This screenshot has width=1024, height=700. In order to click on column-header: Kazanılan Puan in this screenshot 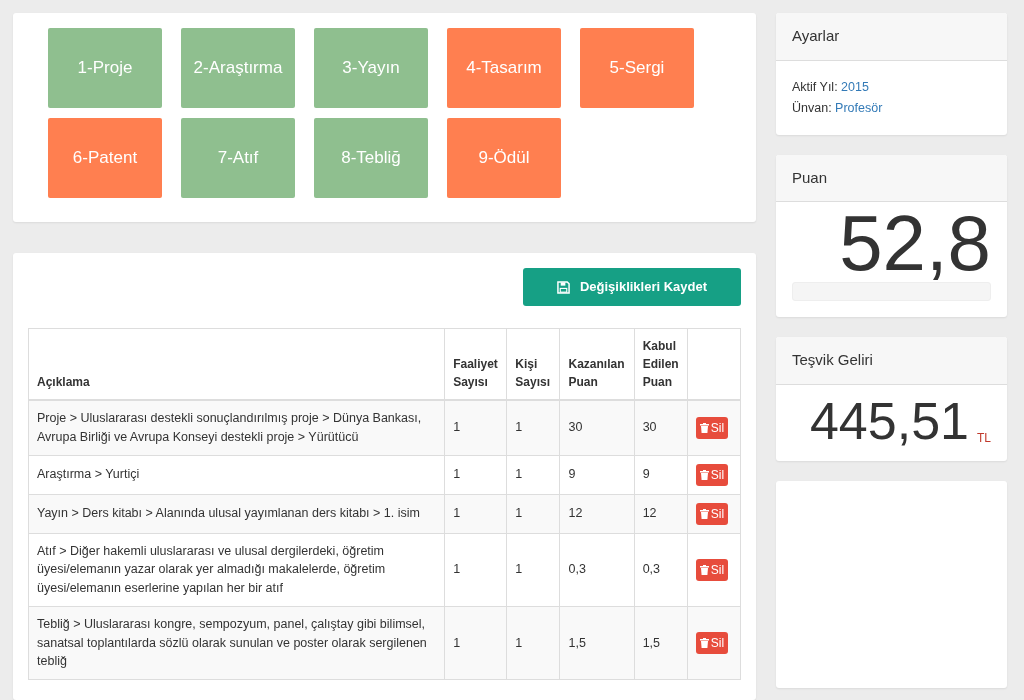, I will do `click(597, 364)`.